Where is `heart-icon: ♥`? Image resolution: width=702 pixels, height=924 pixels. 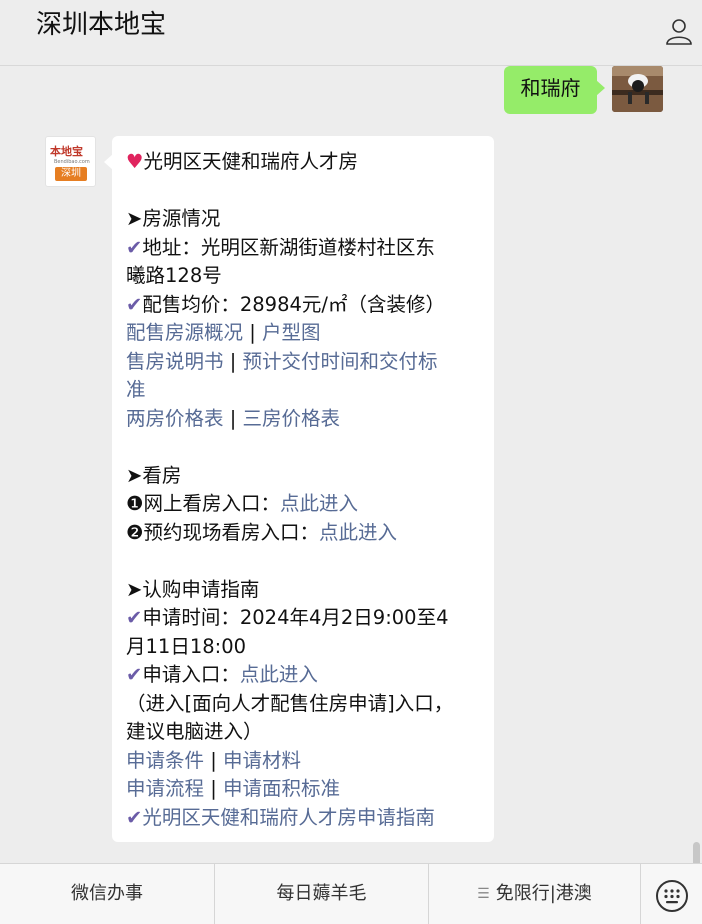 heart-icon: ♥ is located at coordinates (135, 161).